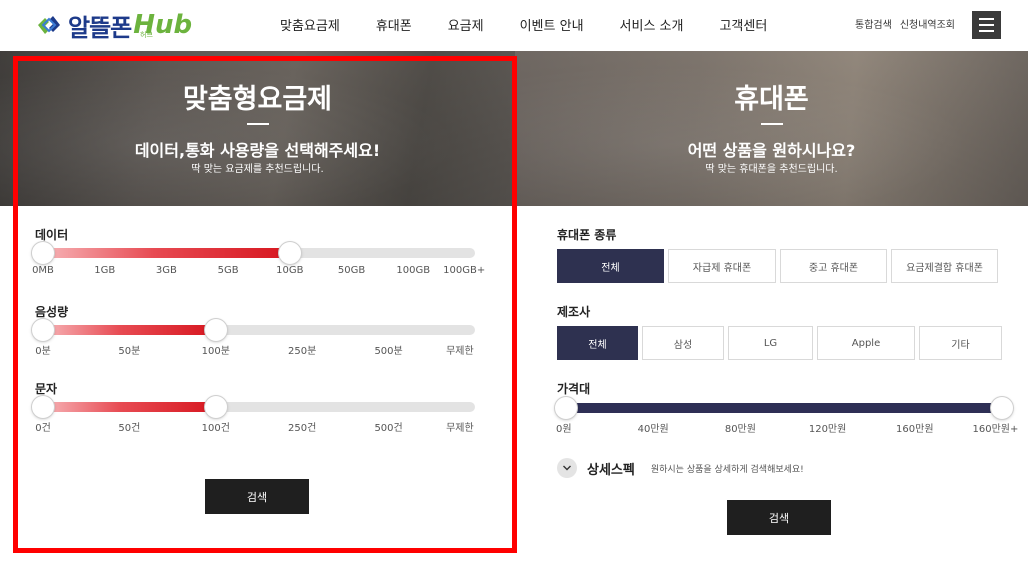 Image resolution: width=1028 pixels, height=570 pixels. Describe the element at coordinates (722, 266) in the screenshot. I see `phone-type-unlocked: 자급제 휴대폰` at that location.